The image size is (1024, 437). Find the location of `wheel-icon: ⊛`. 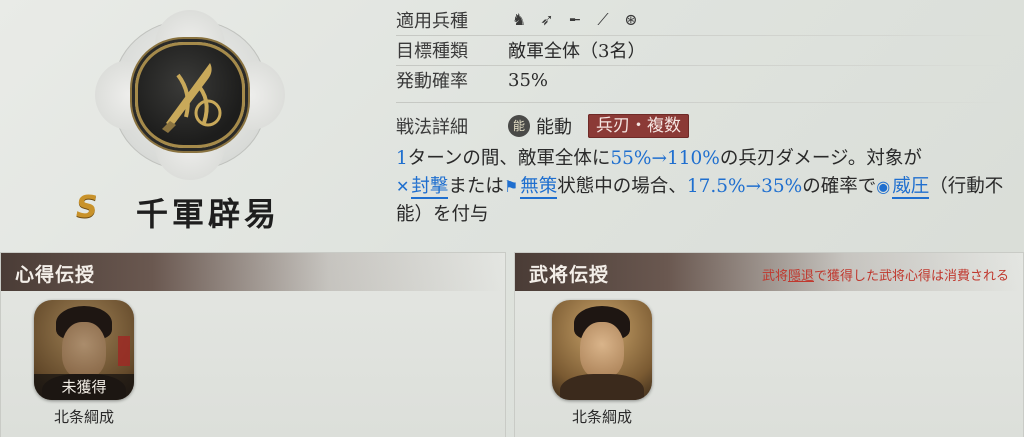

wheel-icon: ⊛ is located at coordinates (631, 19).